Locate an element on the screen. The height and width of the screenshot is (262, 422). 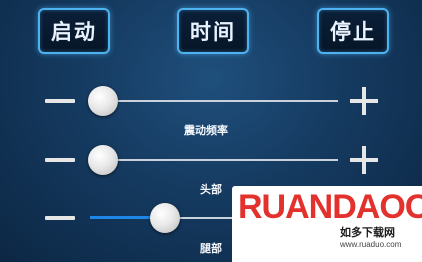
head-slider-knob is located at coordinates (103, 160).